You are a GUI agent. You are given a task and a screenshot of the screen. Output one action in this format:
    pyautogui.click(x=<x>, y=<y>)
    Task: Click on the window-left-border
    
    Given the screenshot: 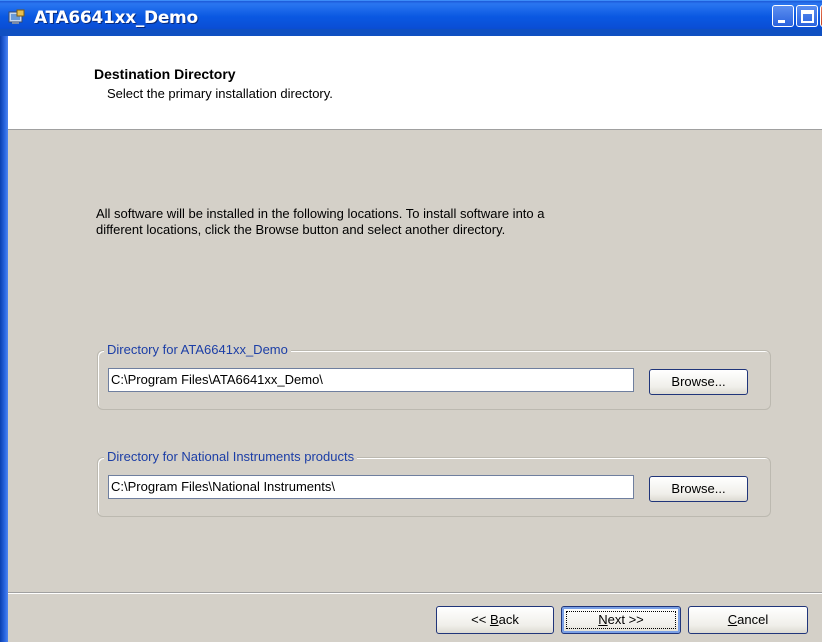 What is the action you would take?
    pyautogui.click(x=4, y=339)
    